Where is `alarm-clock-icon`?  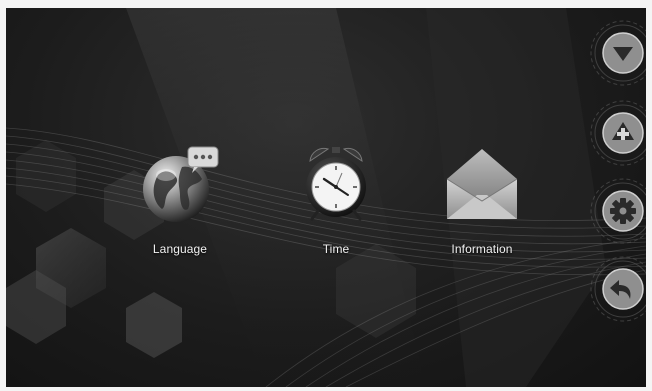 alarm-clock-icon is located at coordinates (336, 183).